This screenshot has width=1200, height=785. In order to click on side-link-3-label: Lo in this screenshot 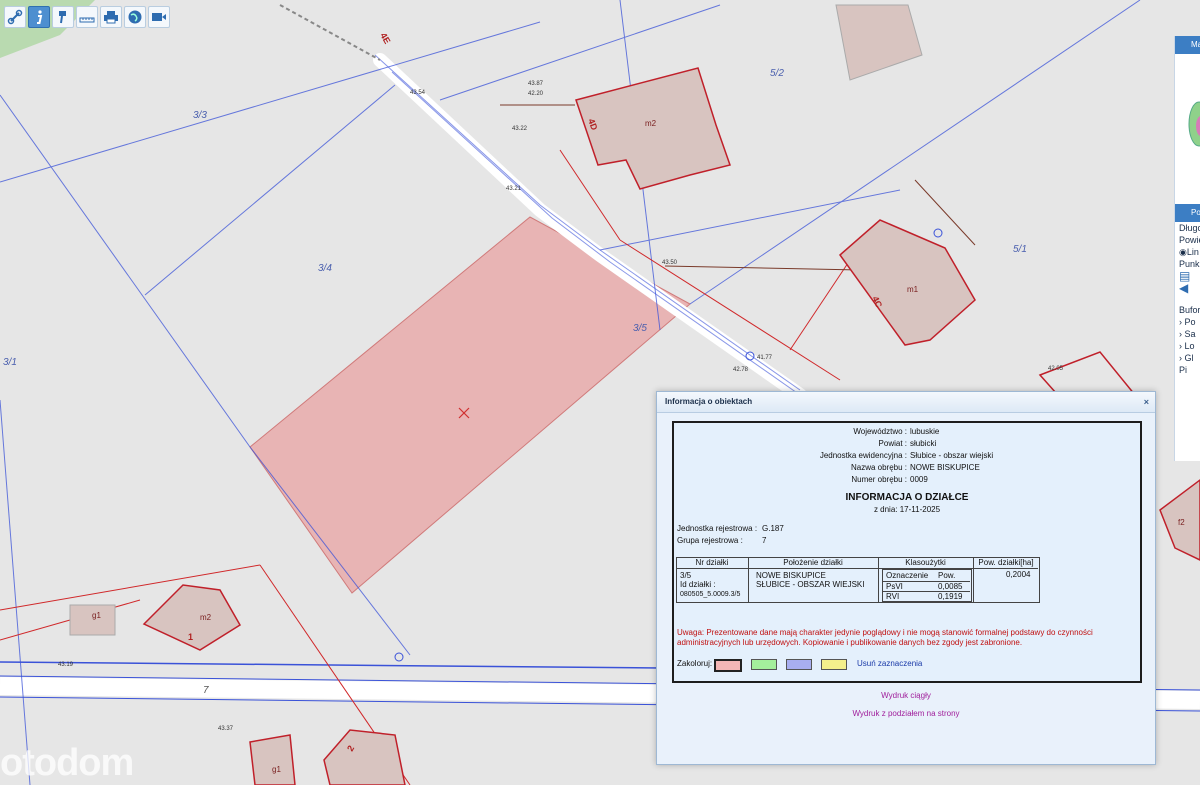, I will do `click(1189, 346)`.